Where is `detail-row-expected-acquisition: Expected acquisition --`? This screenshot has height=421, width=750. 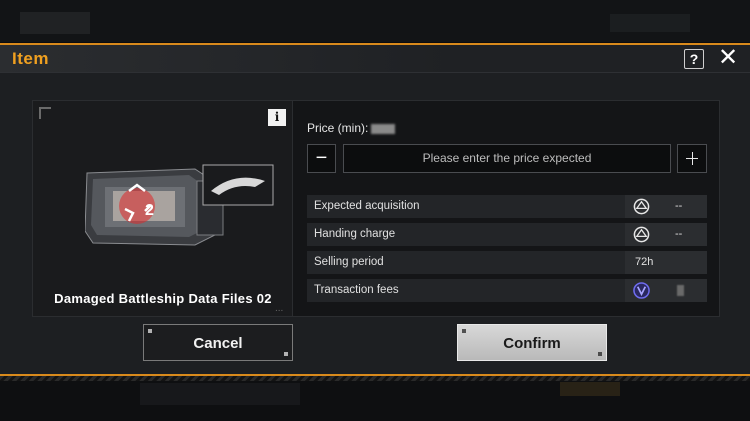
detail-row-expected-acquisition: Expected acquisition -- is located at coordinates (507, 206).